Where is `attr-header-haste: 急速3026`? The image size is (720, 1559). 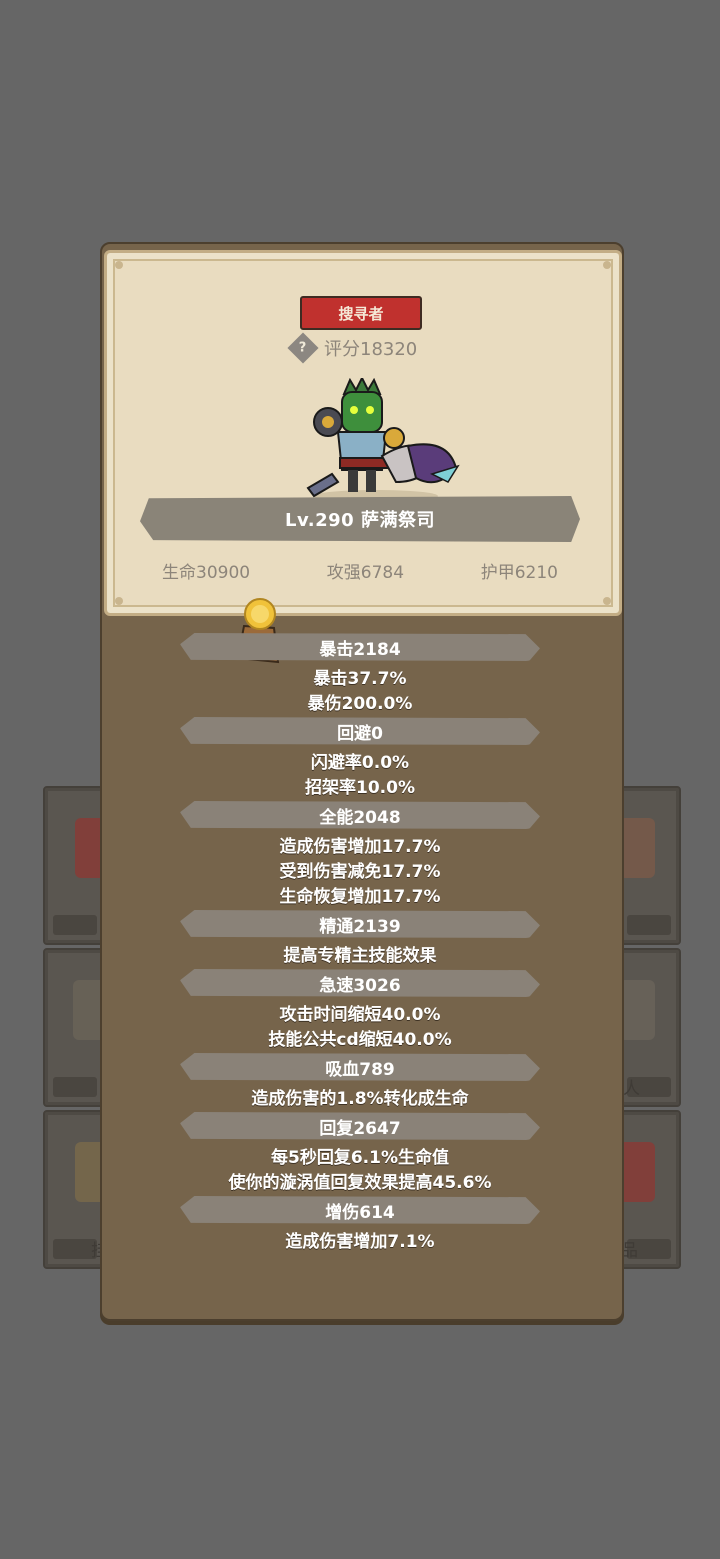 attr-header-haste: 急速3026 is located at coordinates (360, 983).